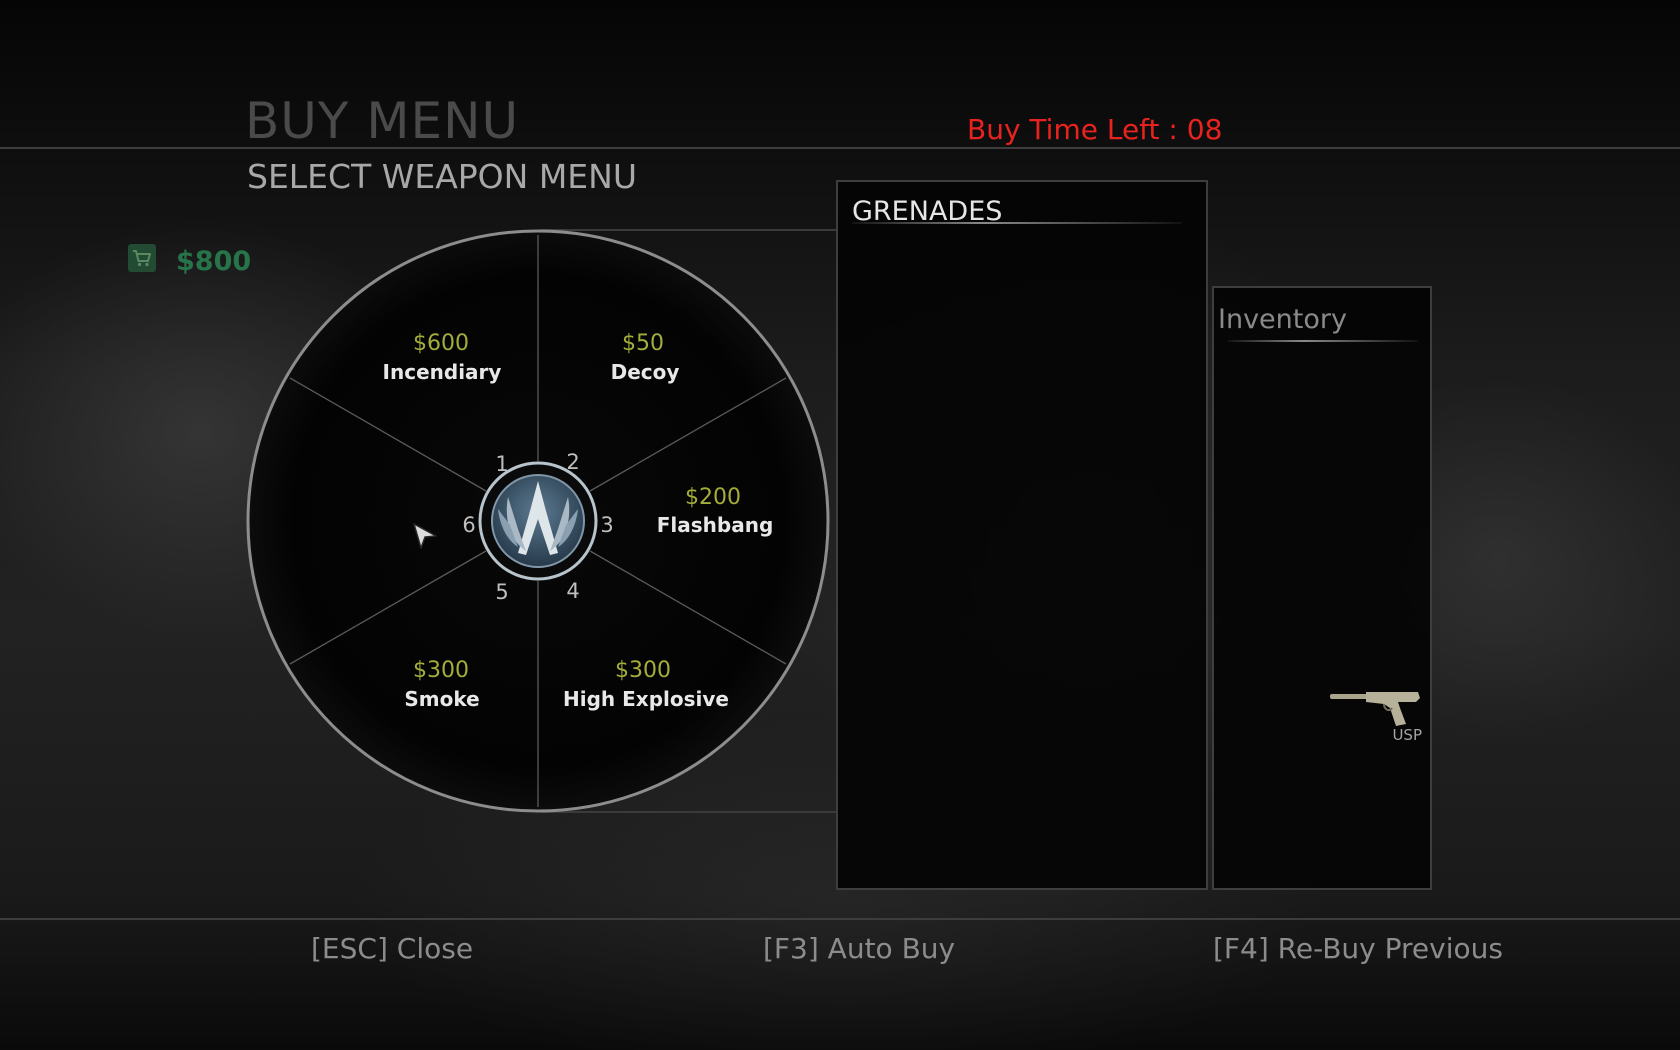  Describe the element at coordinates (1095, 129) in the screenshot. I see `buy-time-left: Buy Time Left : 08` at that location.